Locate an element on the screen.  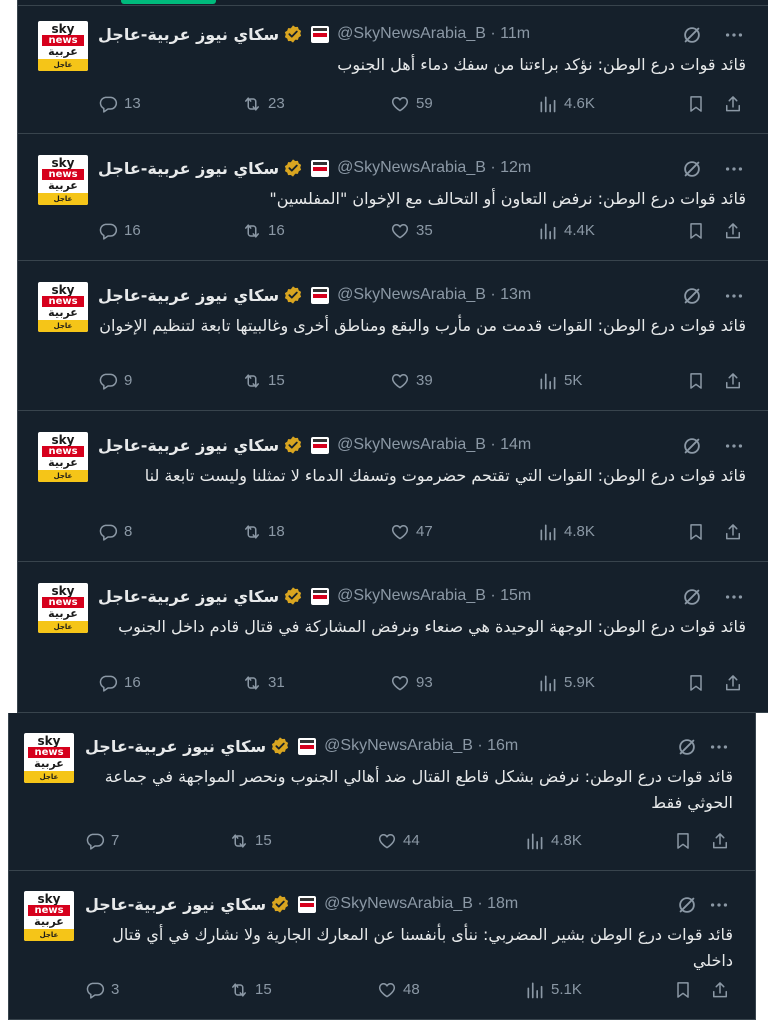
reply-button: 7 is located at coordinates (102, 841).